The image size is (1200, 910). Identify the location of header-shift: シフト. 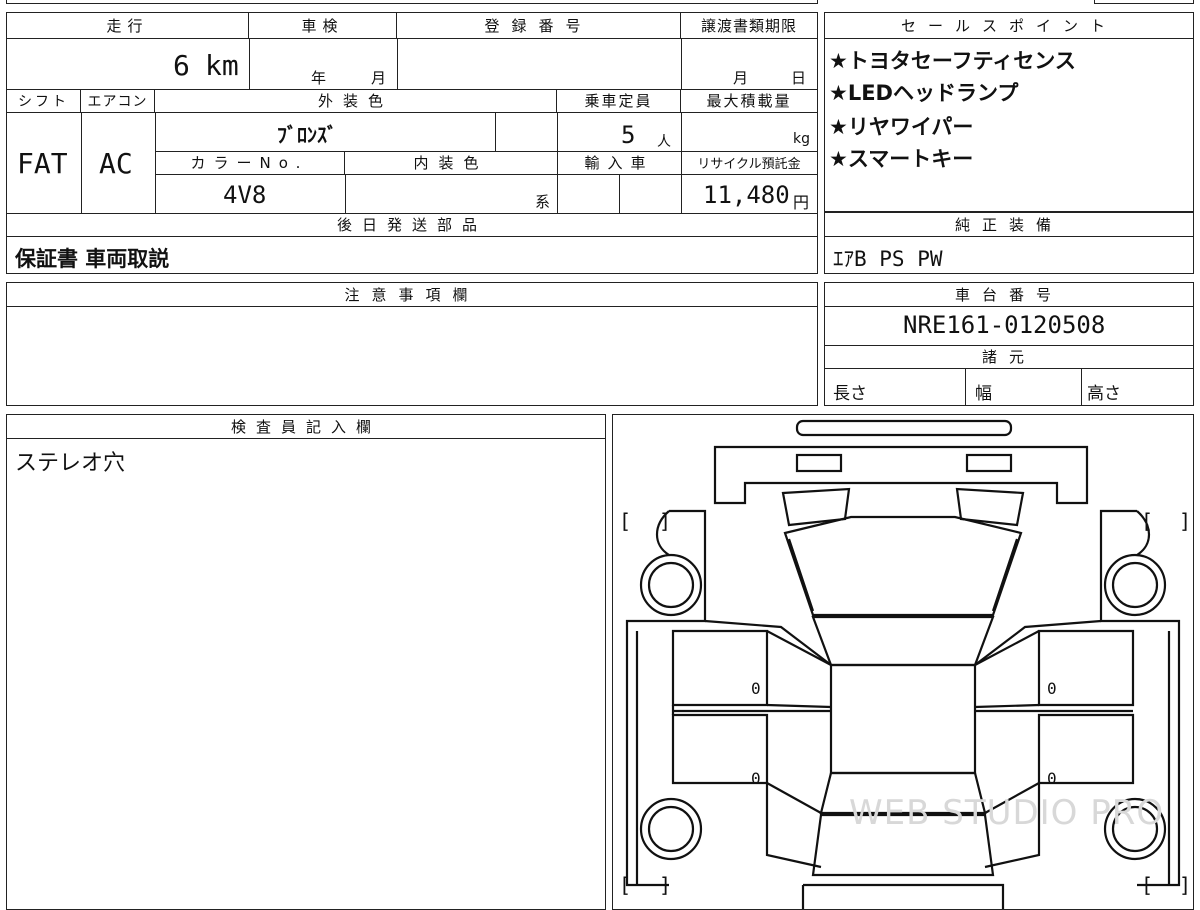
(44, 101).